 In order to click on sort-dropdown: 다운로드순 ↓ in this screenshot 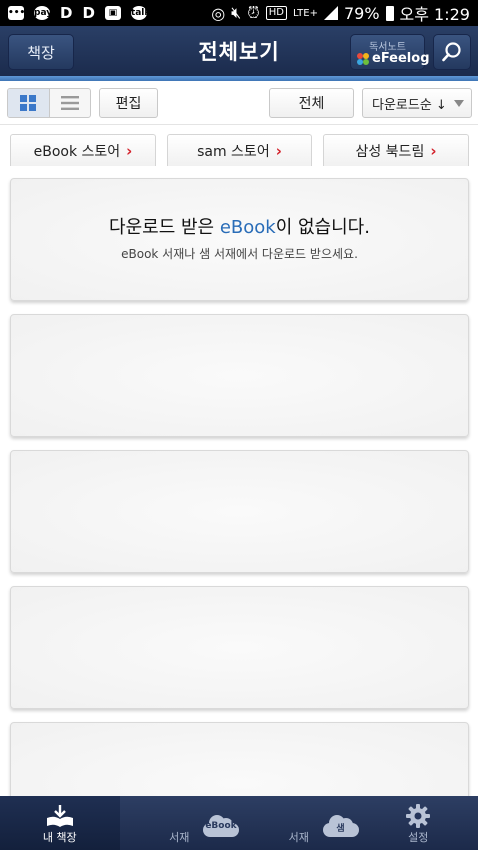, I will do `click(417, 103)`.